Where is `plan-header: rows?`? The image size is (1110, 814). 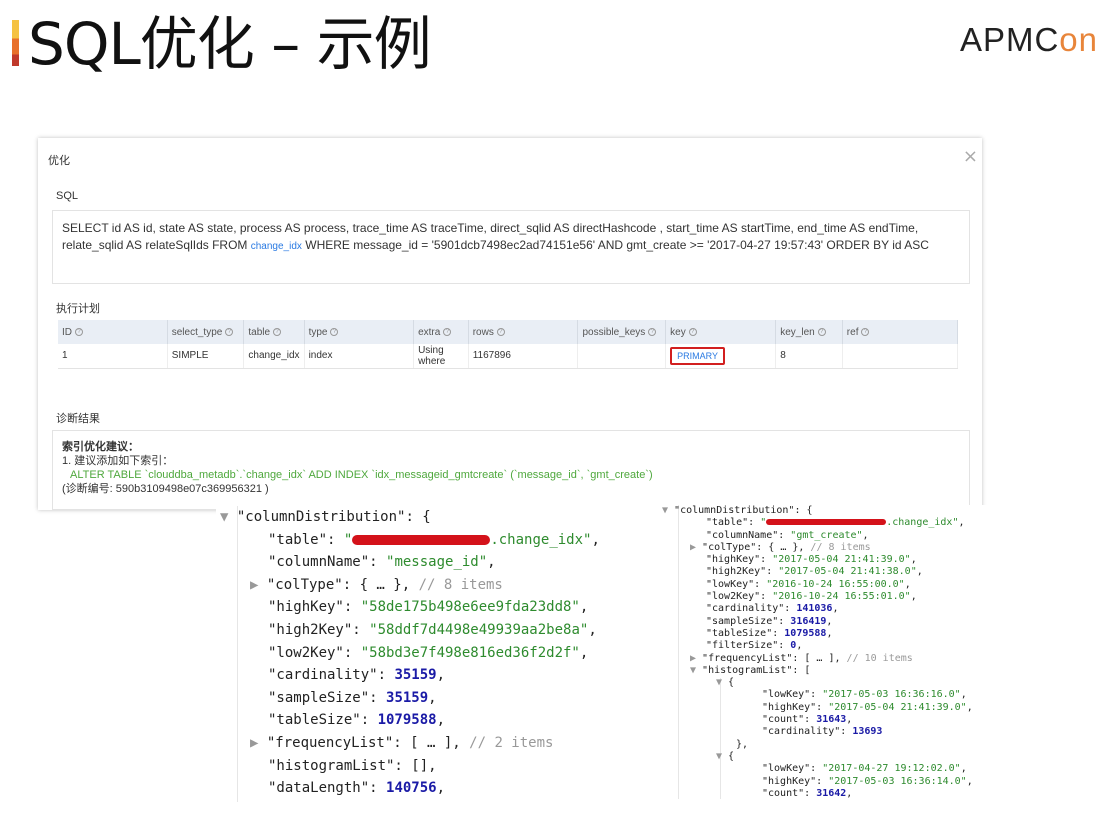
plan-header: rows? is located at coordinates (523, 332).